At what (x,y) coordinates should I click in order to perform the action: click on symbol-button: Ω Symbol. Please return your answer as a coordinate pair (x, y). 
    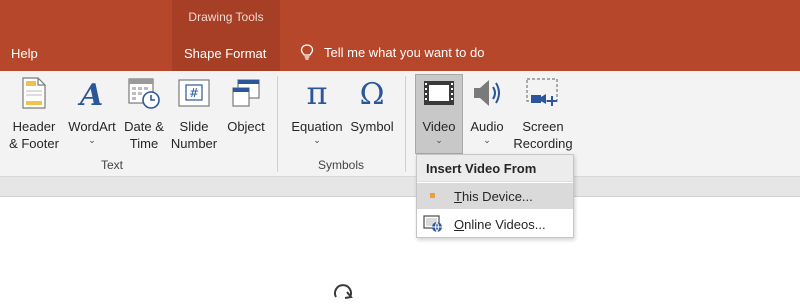
    Looking at the image, I should click on (372, 105).